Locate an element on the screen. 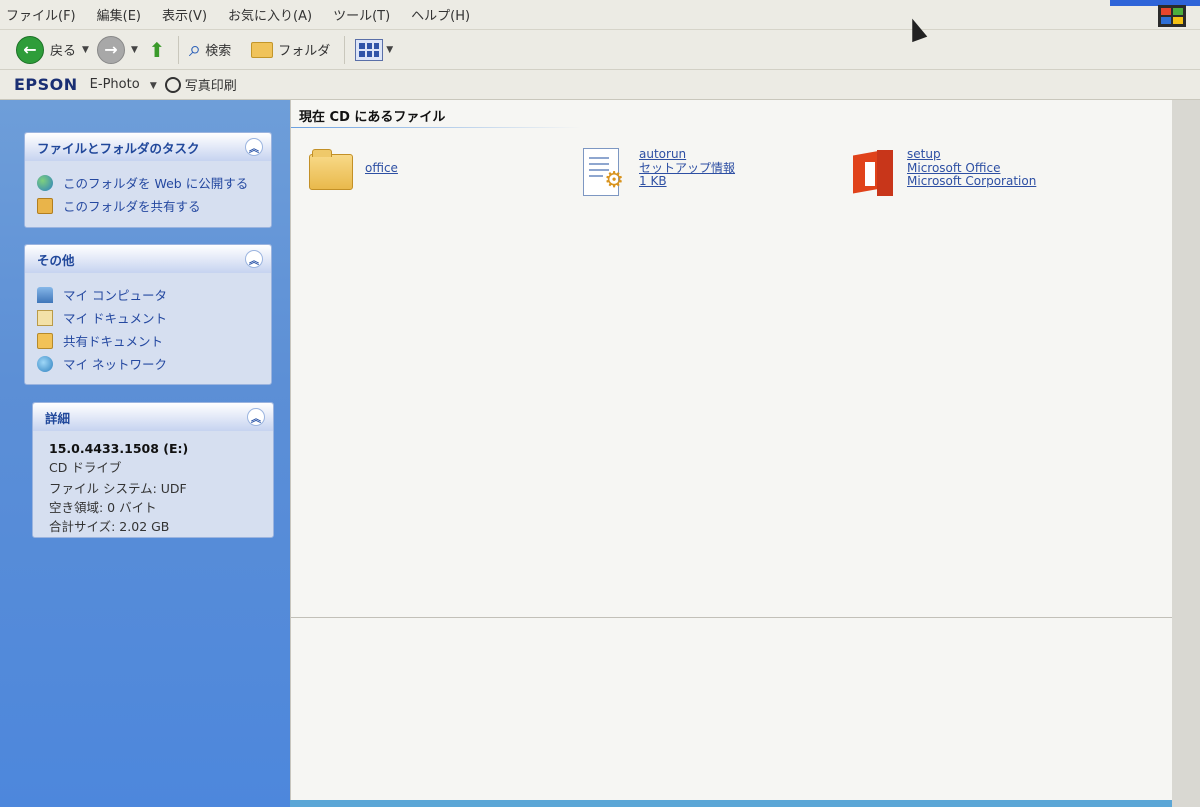 The height and width of the screenshot is (807, 1200). views-icon is located at coordinates (369, 49).